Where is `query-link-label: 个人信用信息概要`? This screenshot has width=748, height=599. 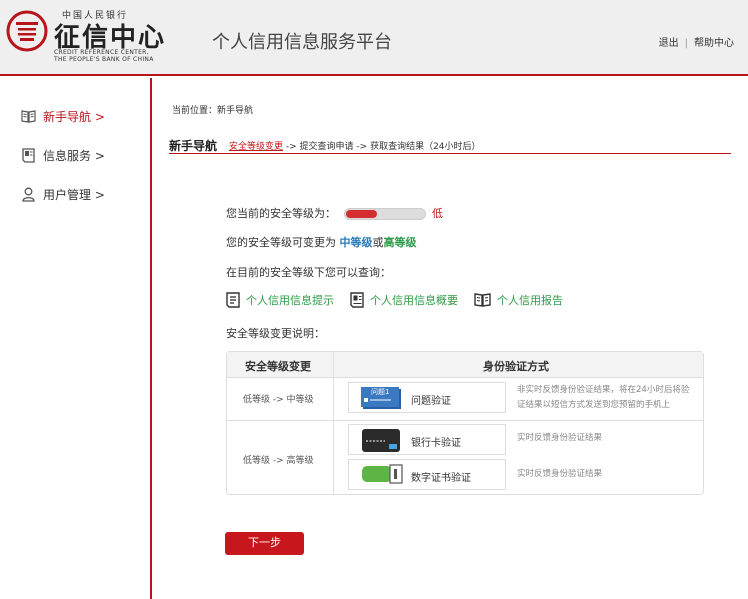
query-link-label: 个人信用信息概要 is located at coordinates (414, 300).